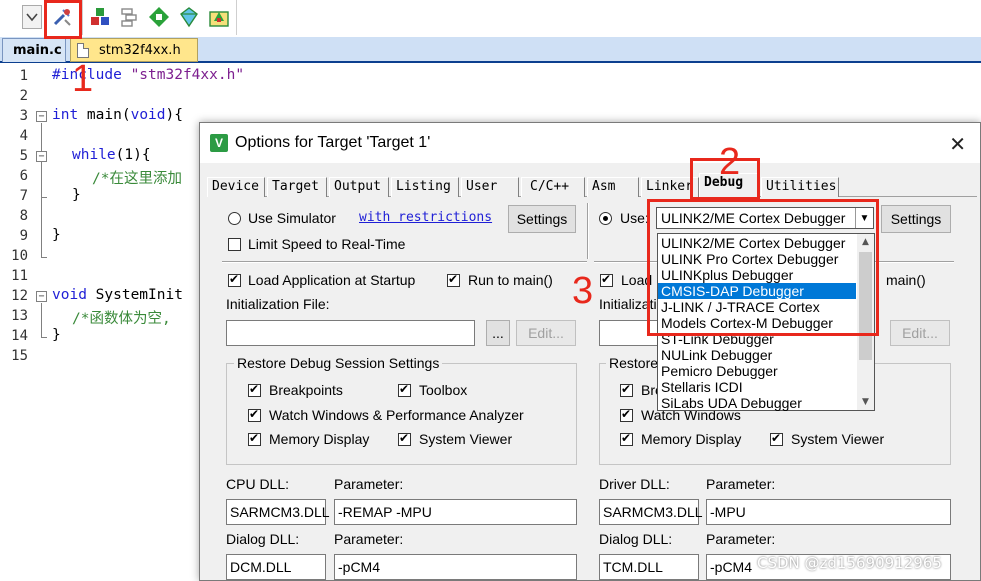 The height and width of the screenshot is (581, 981). I want to click on tab-listing: Listing, so click(425, 187).